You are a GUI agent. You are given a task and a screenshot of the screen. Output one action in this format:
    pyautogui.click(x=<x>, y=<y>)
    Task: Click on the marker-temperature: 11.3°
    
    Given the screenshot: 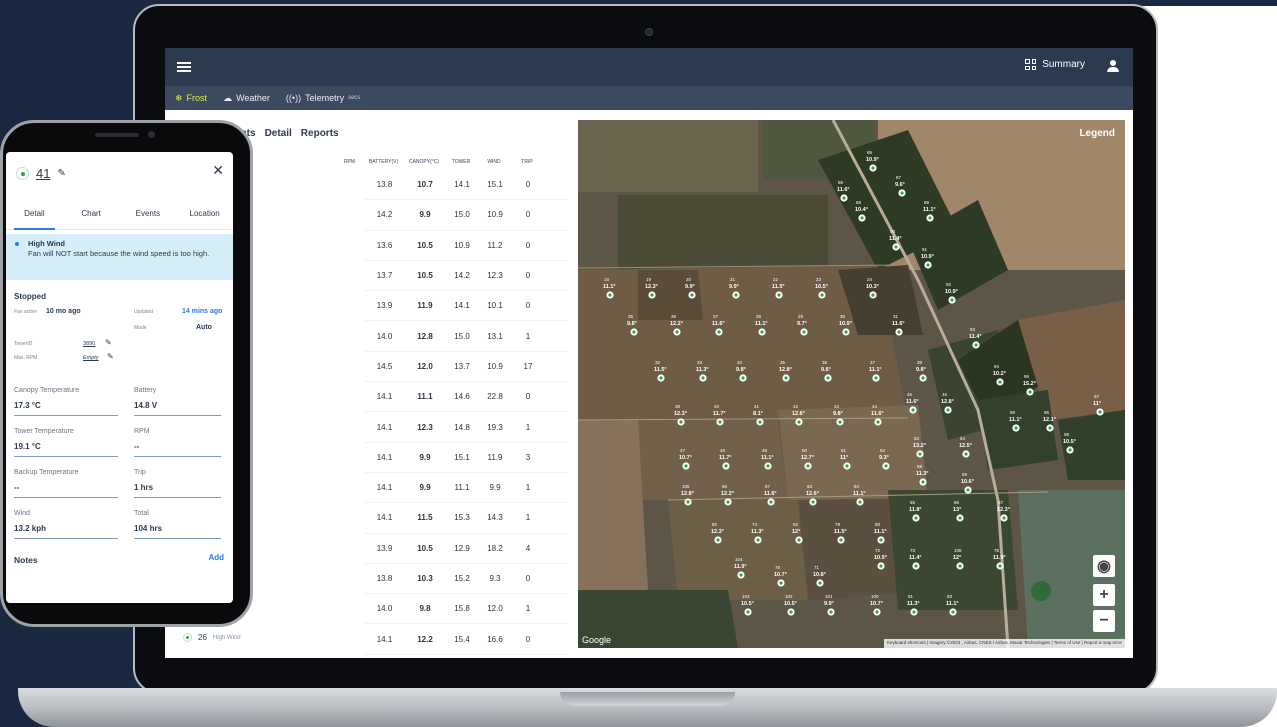 What is the action you would take?
    pyautogui.click(x=757, y=532)
    